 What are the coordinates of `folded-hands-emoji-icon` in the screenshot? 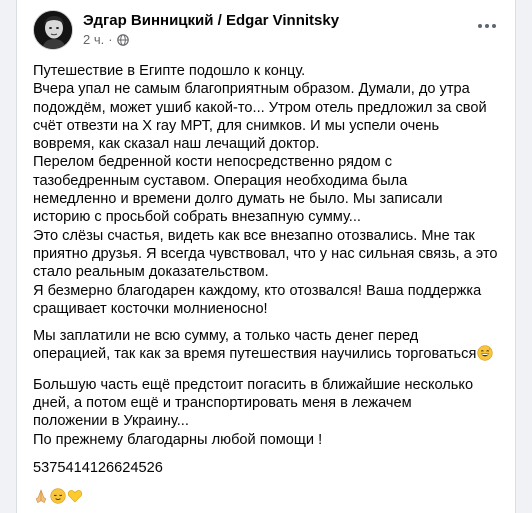 It's located at (41, 496).